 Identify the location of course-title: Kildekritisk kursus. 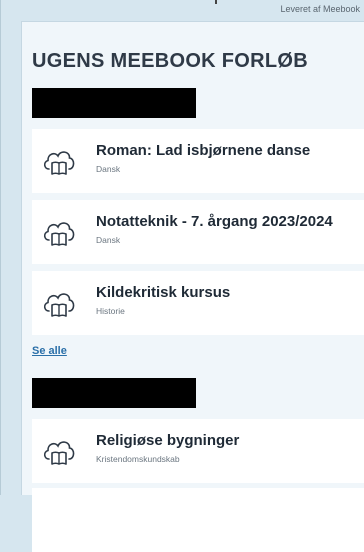
(163, 292).